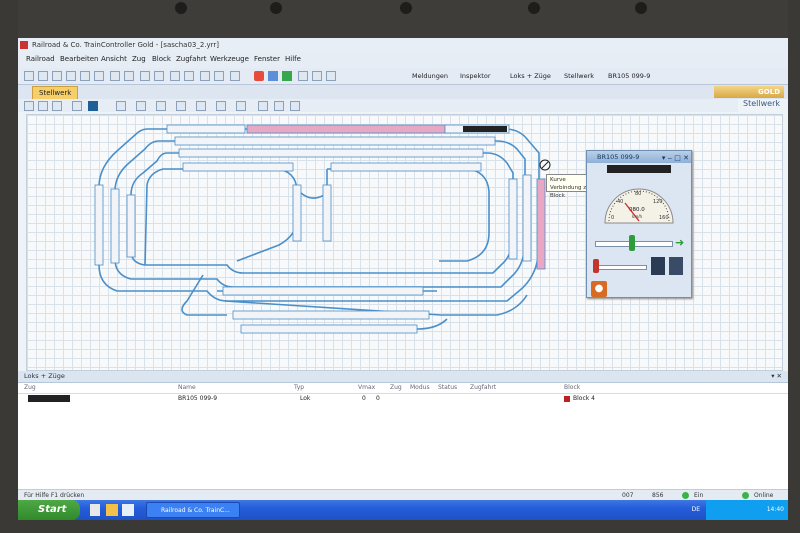  I want to click on line-icon, so click(121, 106).